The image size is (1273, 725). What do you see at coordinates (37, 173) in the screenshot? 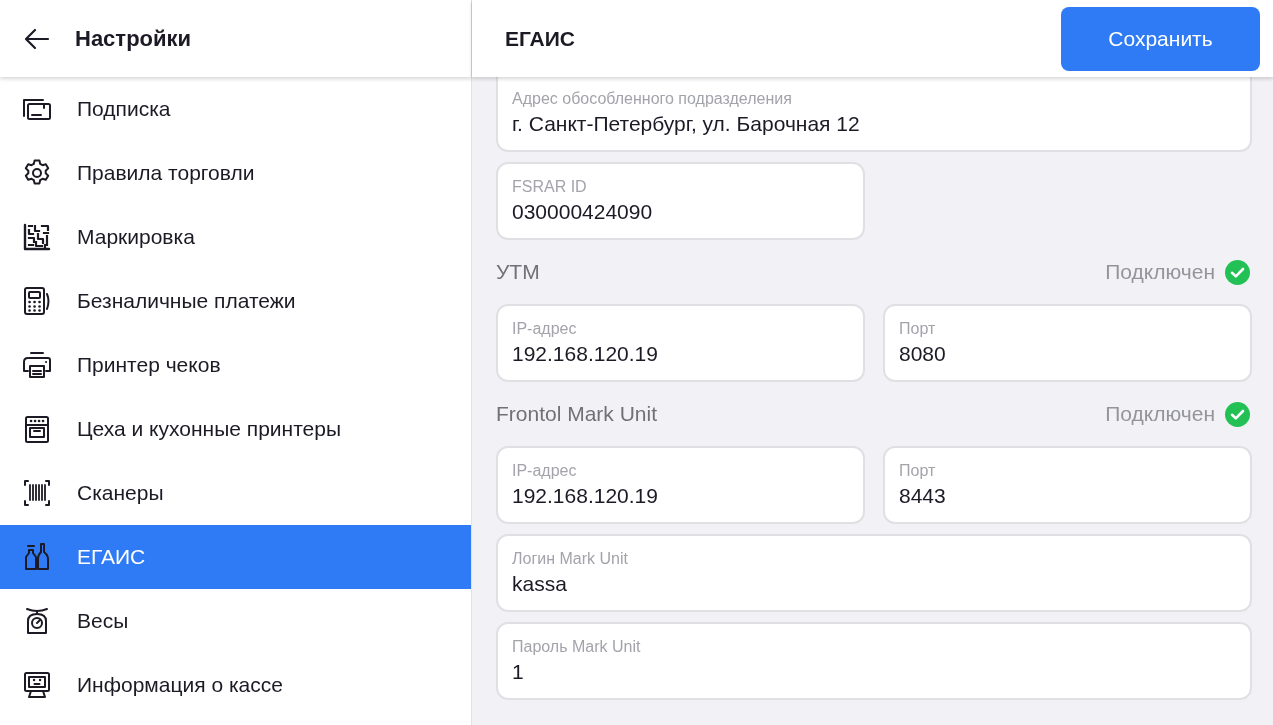
I see `gear-icon` at bounding box center [37, 173].